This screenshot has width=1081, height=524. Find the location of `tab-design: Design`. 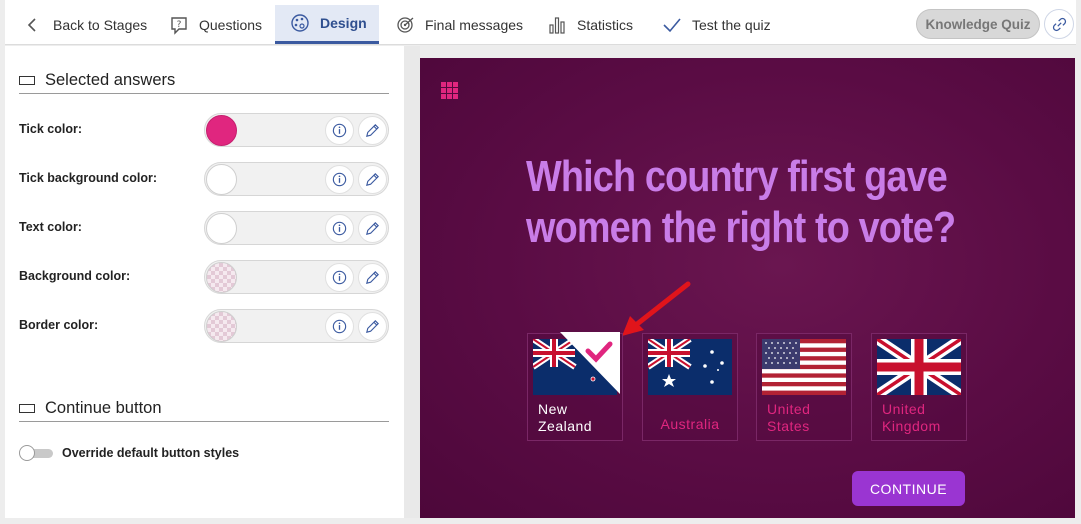

tab-design: Design is located at coordinates (327, 24).